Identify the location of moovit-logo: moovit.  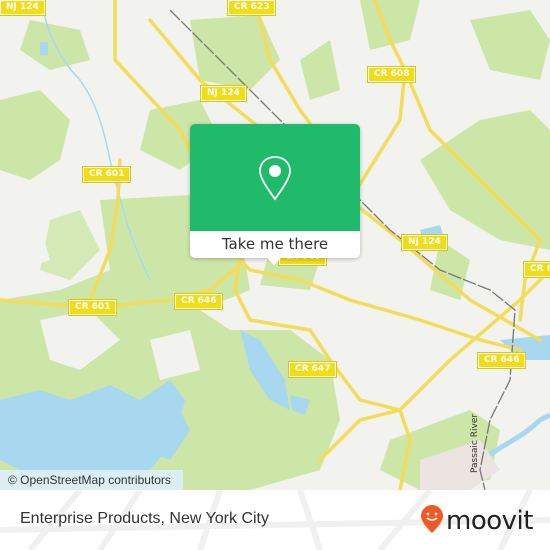
(476, 521).